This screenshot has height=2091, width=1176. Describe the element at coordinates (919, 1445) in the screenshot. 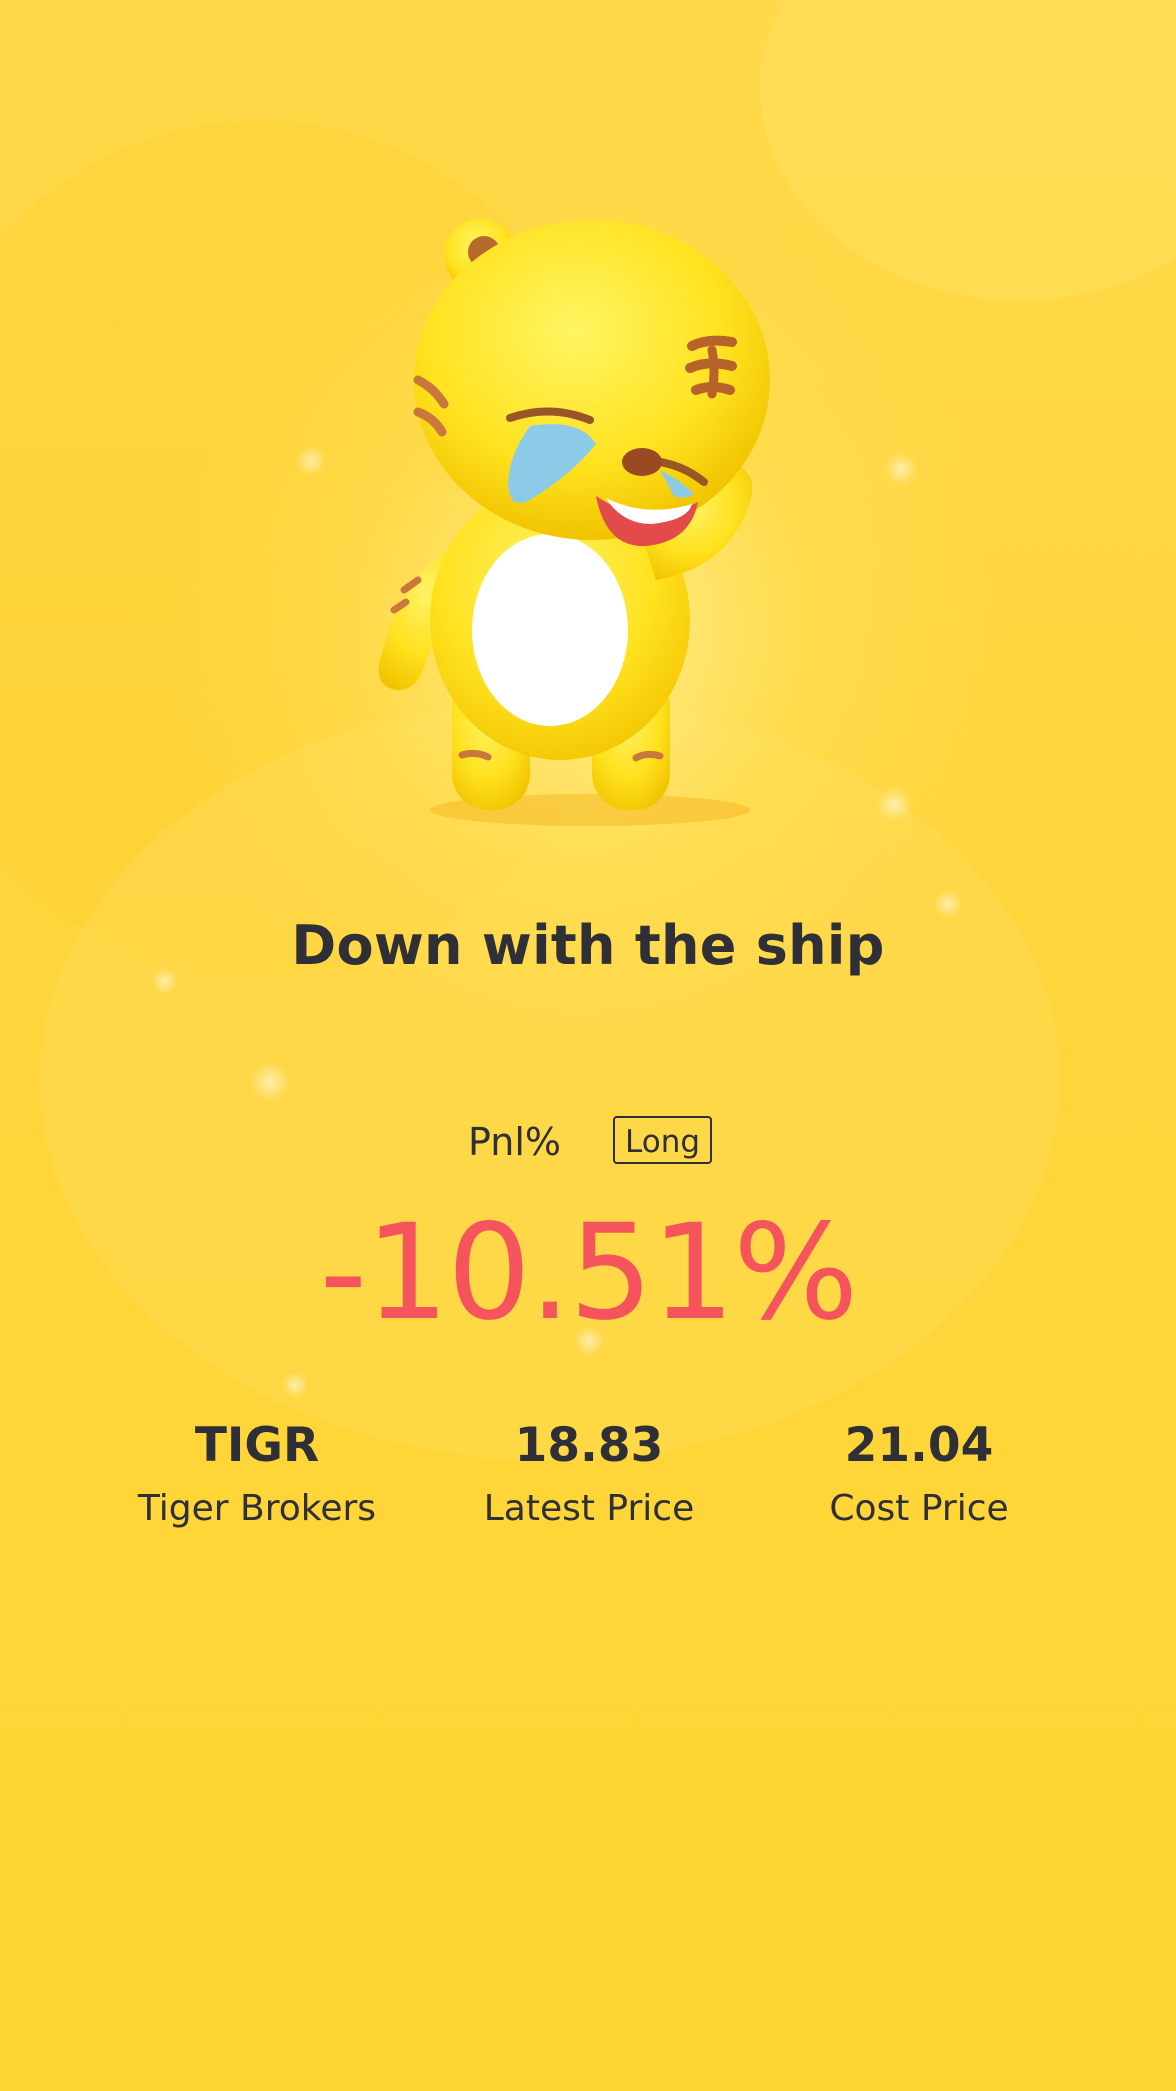

I see `stat-value: 21.04` at that location.